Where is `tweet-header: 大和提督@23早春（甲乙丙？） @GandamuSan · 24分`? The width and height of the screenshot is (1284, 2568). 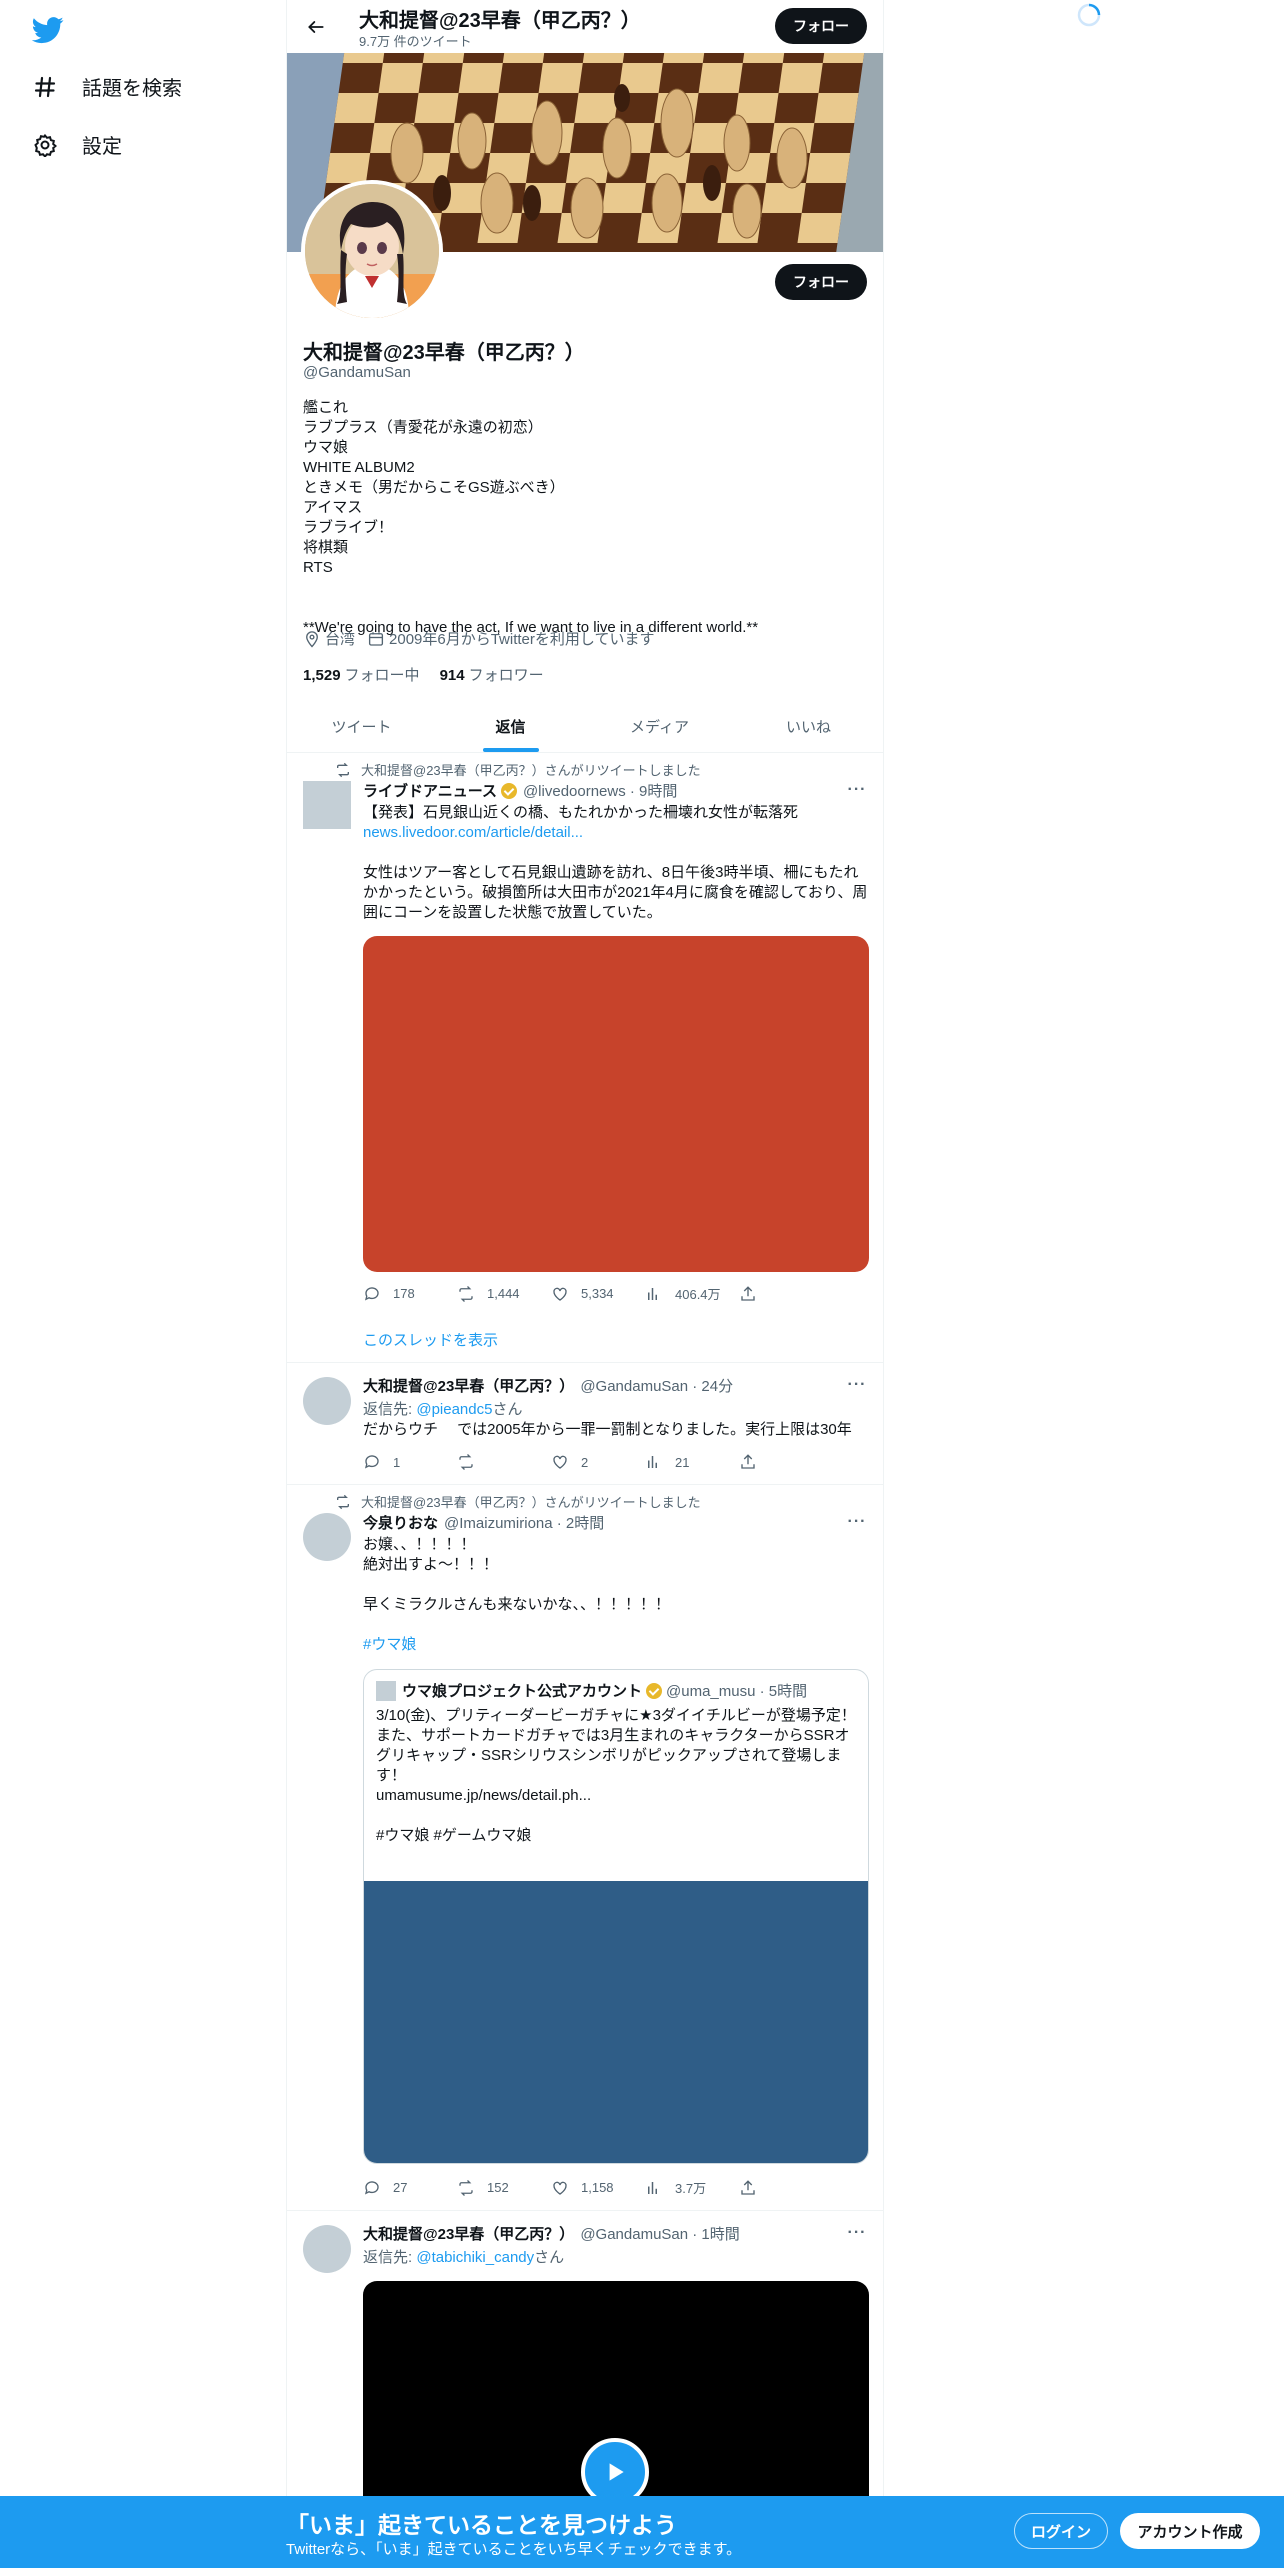 tweet-header: 大和提督@23早春（甲乙丙？） @GandamuSan · 24分 is located at coordinates (548, 1385).